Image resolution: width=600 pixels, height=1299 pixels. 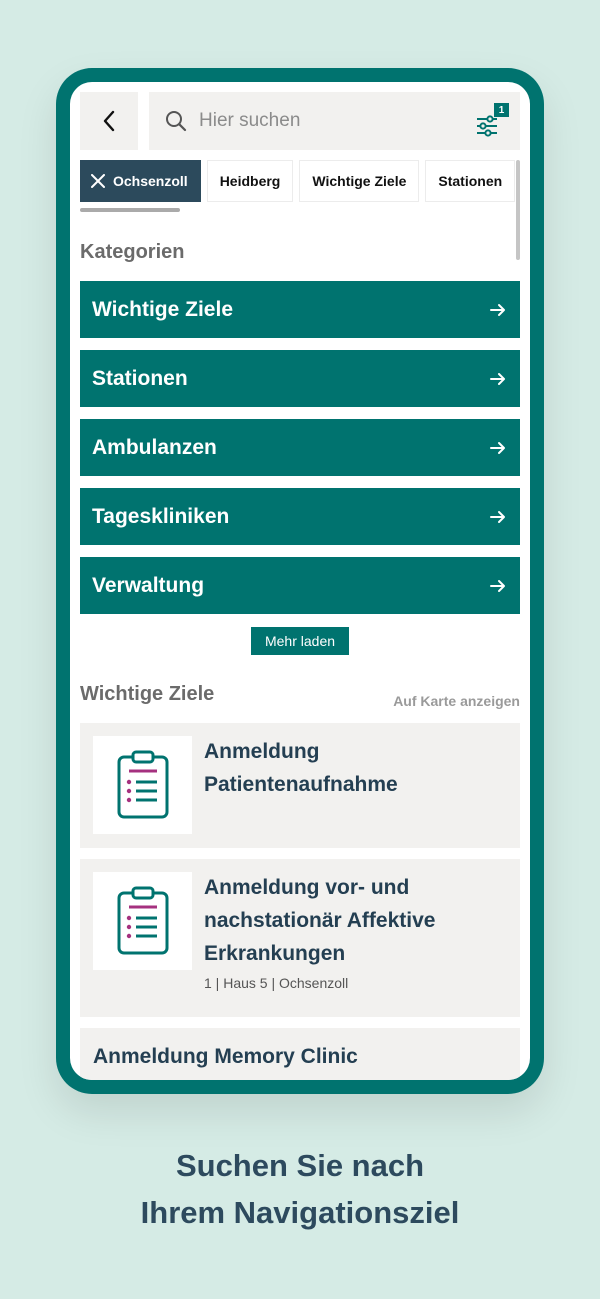 What do you see at coordinates (161, 516) in the screenshot?
I see `category-label: Tageskliniken` at bounding box center [161, 516].